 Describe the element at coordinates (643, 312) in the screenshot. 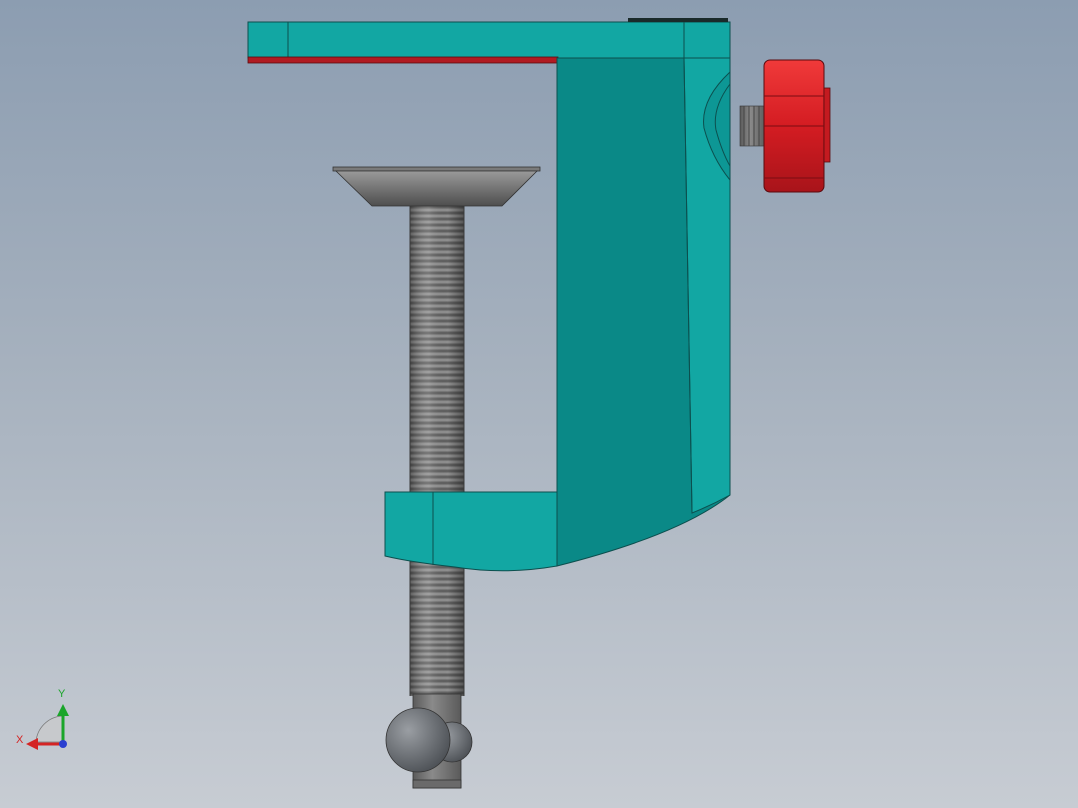

I see `clamp-spine` at that location.